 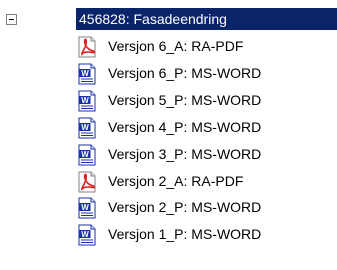 I want to click on tree-item-label: Versjon 2_P: MS-WORD, so click(x=185, y=207).